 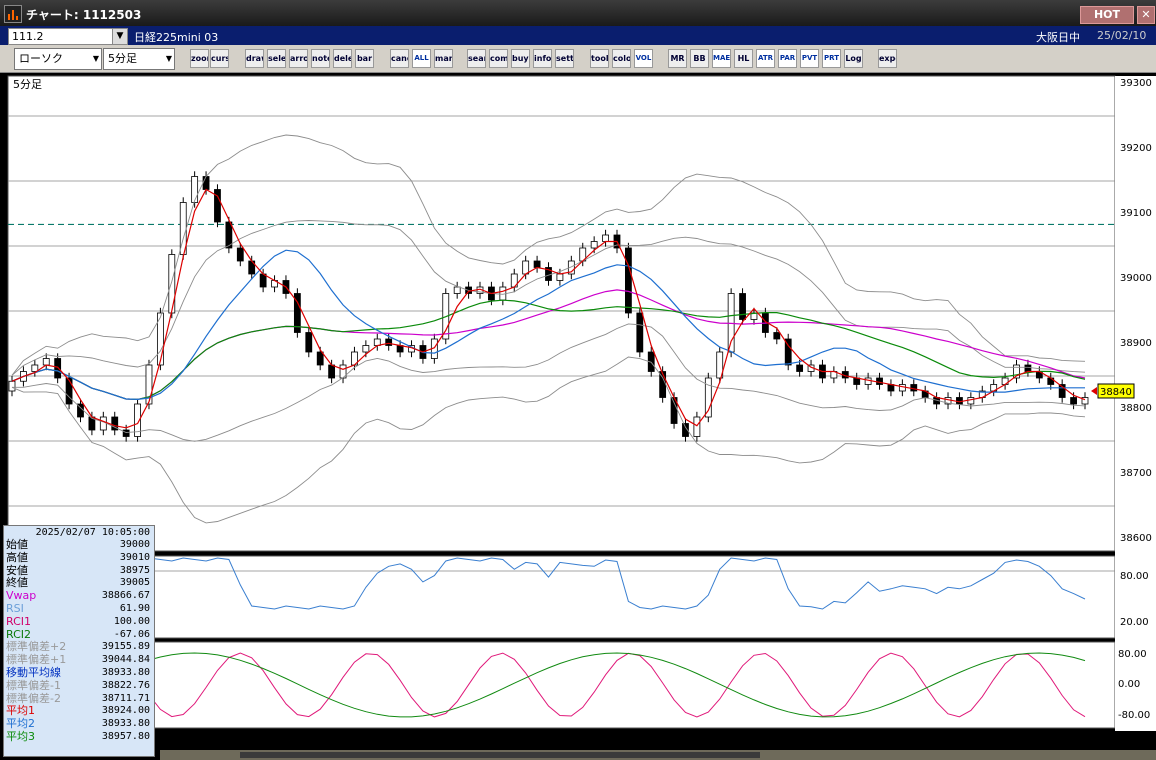 I want to click on note-icon: note, so click(x=320, y=58).